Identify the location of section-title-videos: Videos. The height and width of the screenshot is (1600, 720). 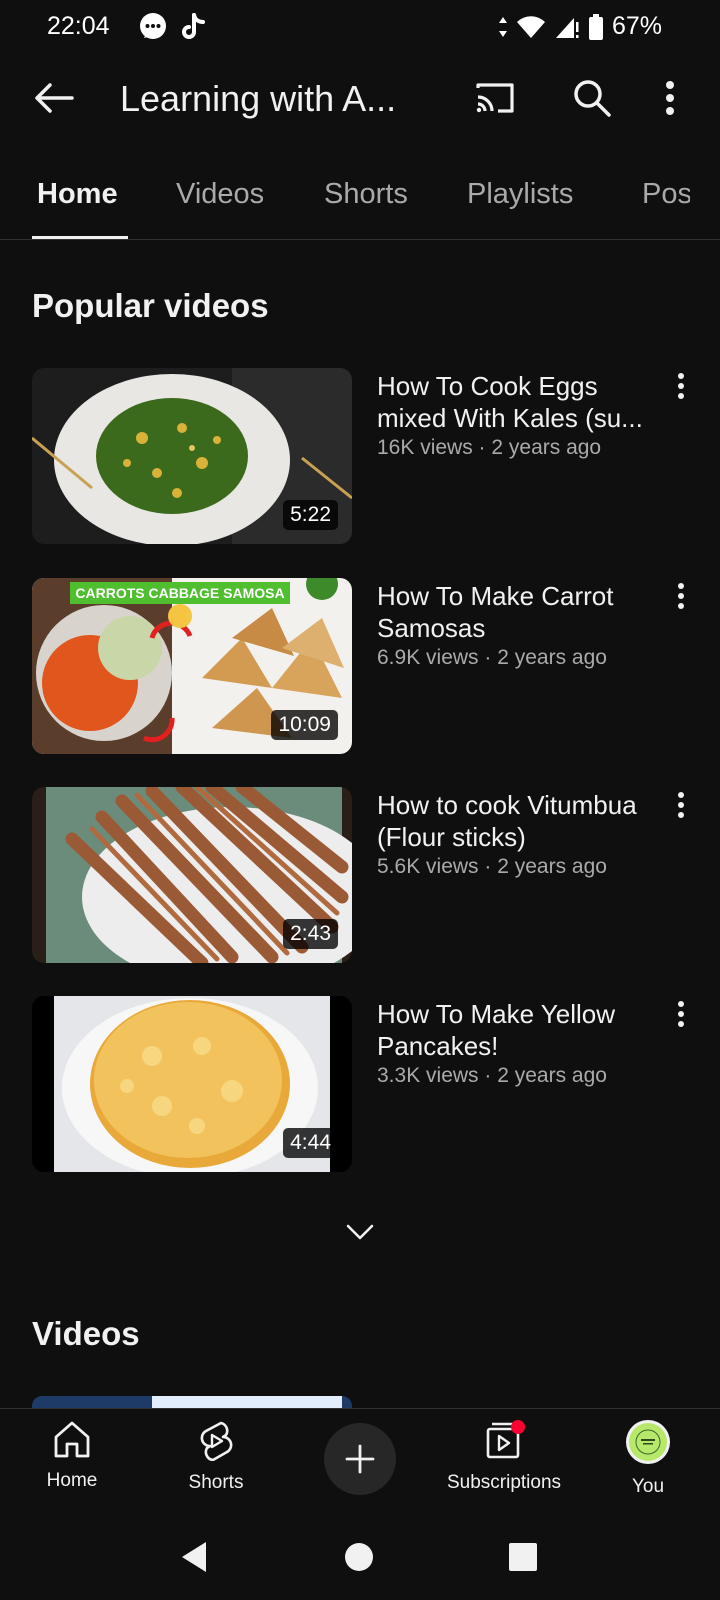
(86, 1333).